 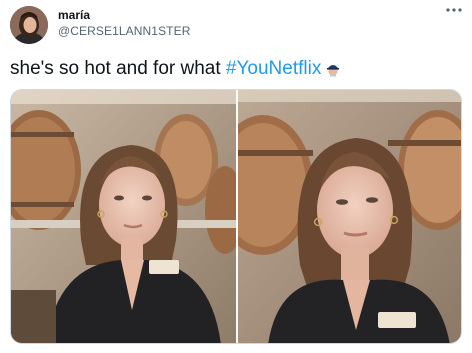 I want to click on ellipsis-icon, so click(x=454, y=10).